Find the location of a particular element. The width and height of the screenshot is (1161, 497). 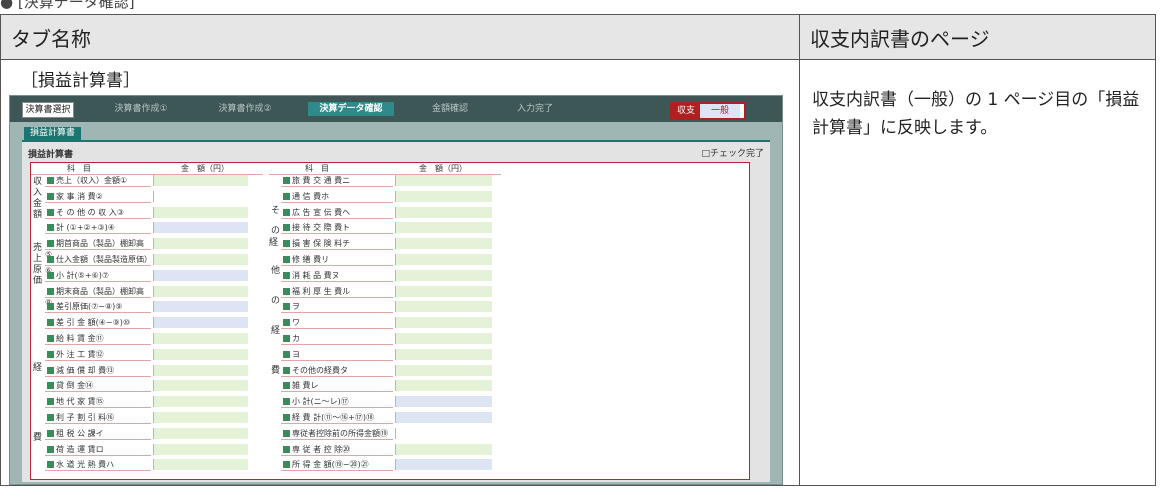

left-row-label: 差引原価(⑦−⑧)⑨ is located at coordinates (98, 307).